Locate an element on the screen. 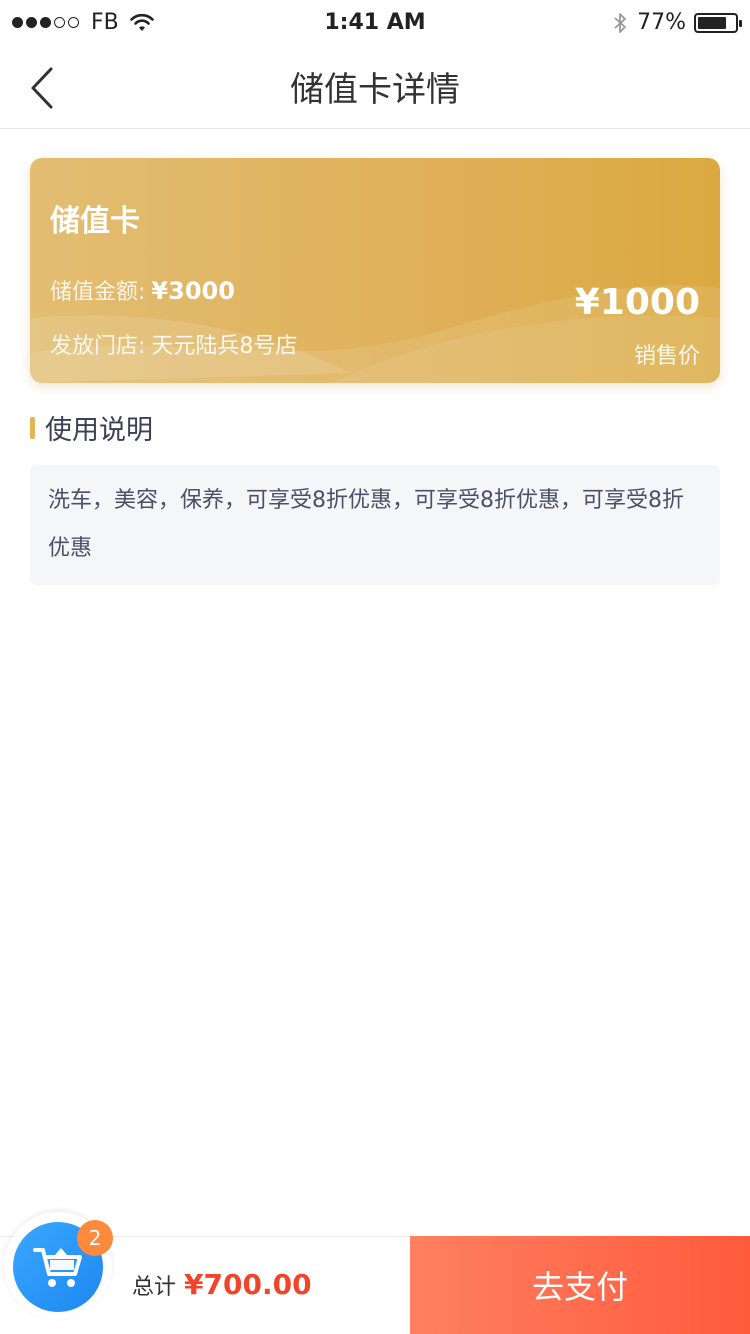 This screenshot has width=750, height=1334. card-title: 储值卡 is located at coordinates (95, 221).